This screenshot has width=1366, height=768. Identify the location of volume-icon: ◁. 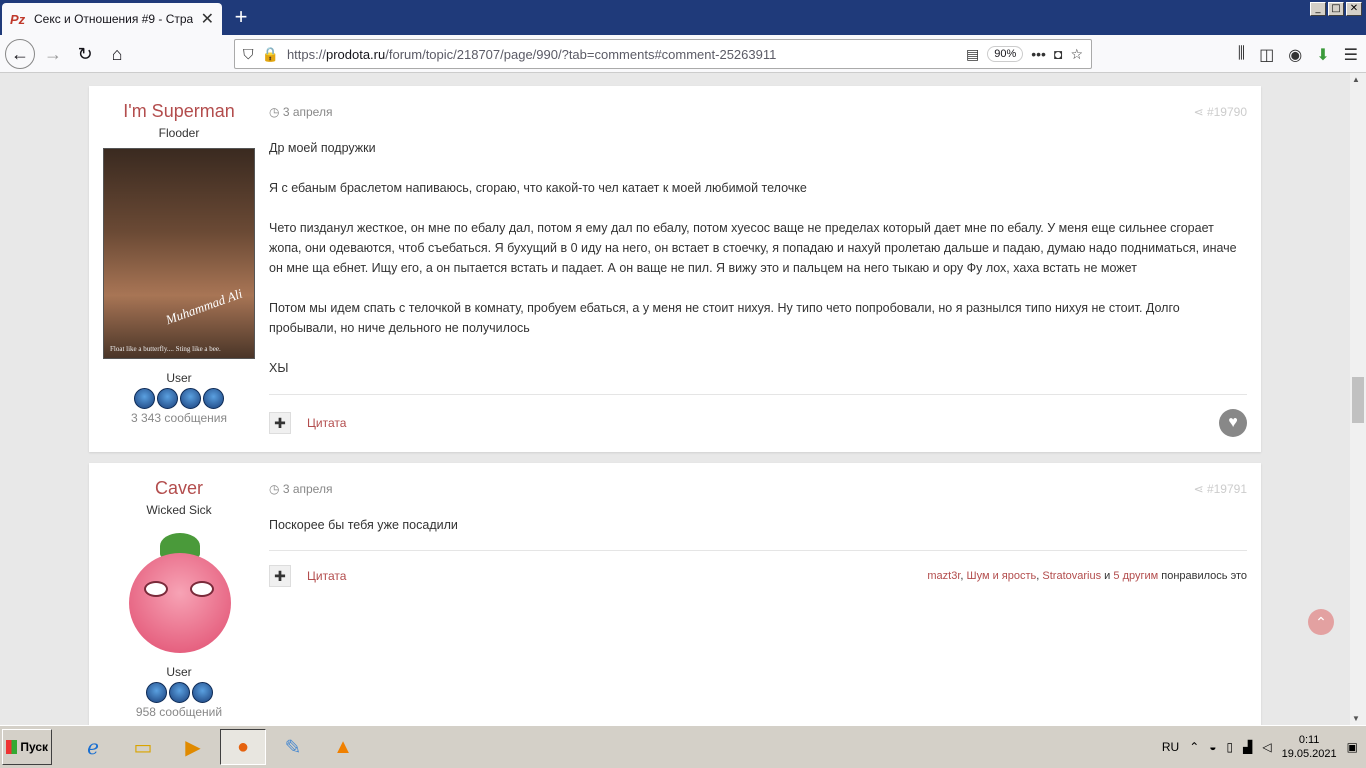
(1266, 747).